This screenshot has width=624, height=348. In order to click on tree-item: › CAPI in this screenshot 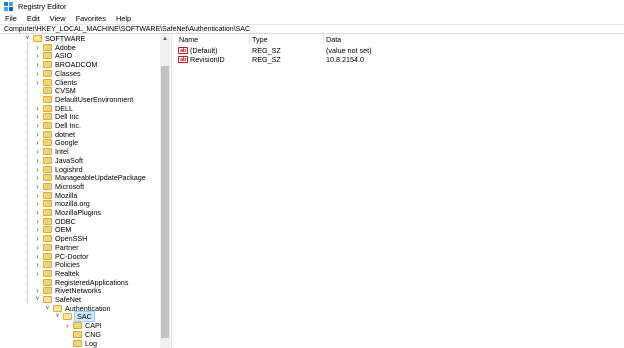, I will do `click(80, 325)`.